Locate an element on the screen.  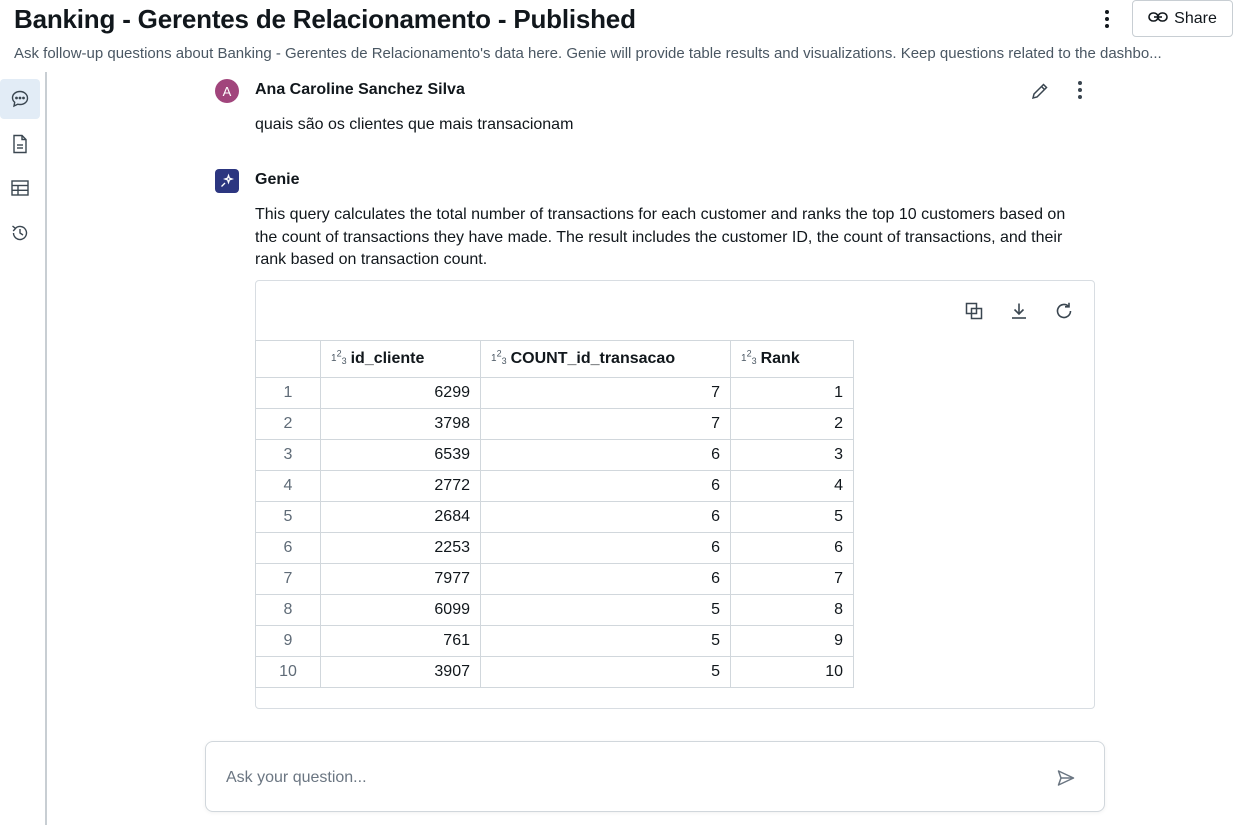
ask-box is located at coordinates (655, 776).